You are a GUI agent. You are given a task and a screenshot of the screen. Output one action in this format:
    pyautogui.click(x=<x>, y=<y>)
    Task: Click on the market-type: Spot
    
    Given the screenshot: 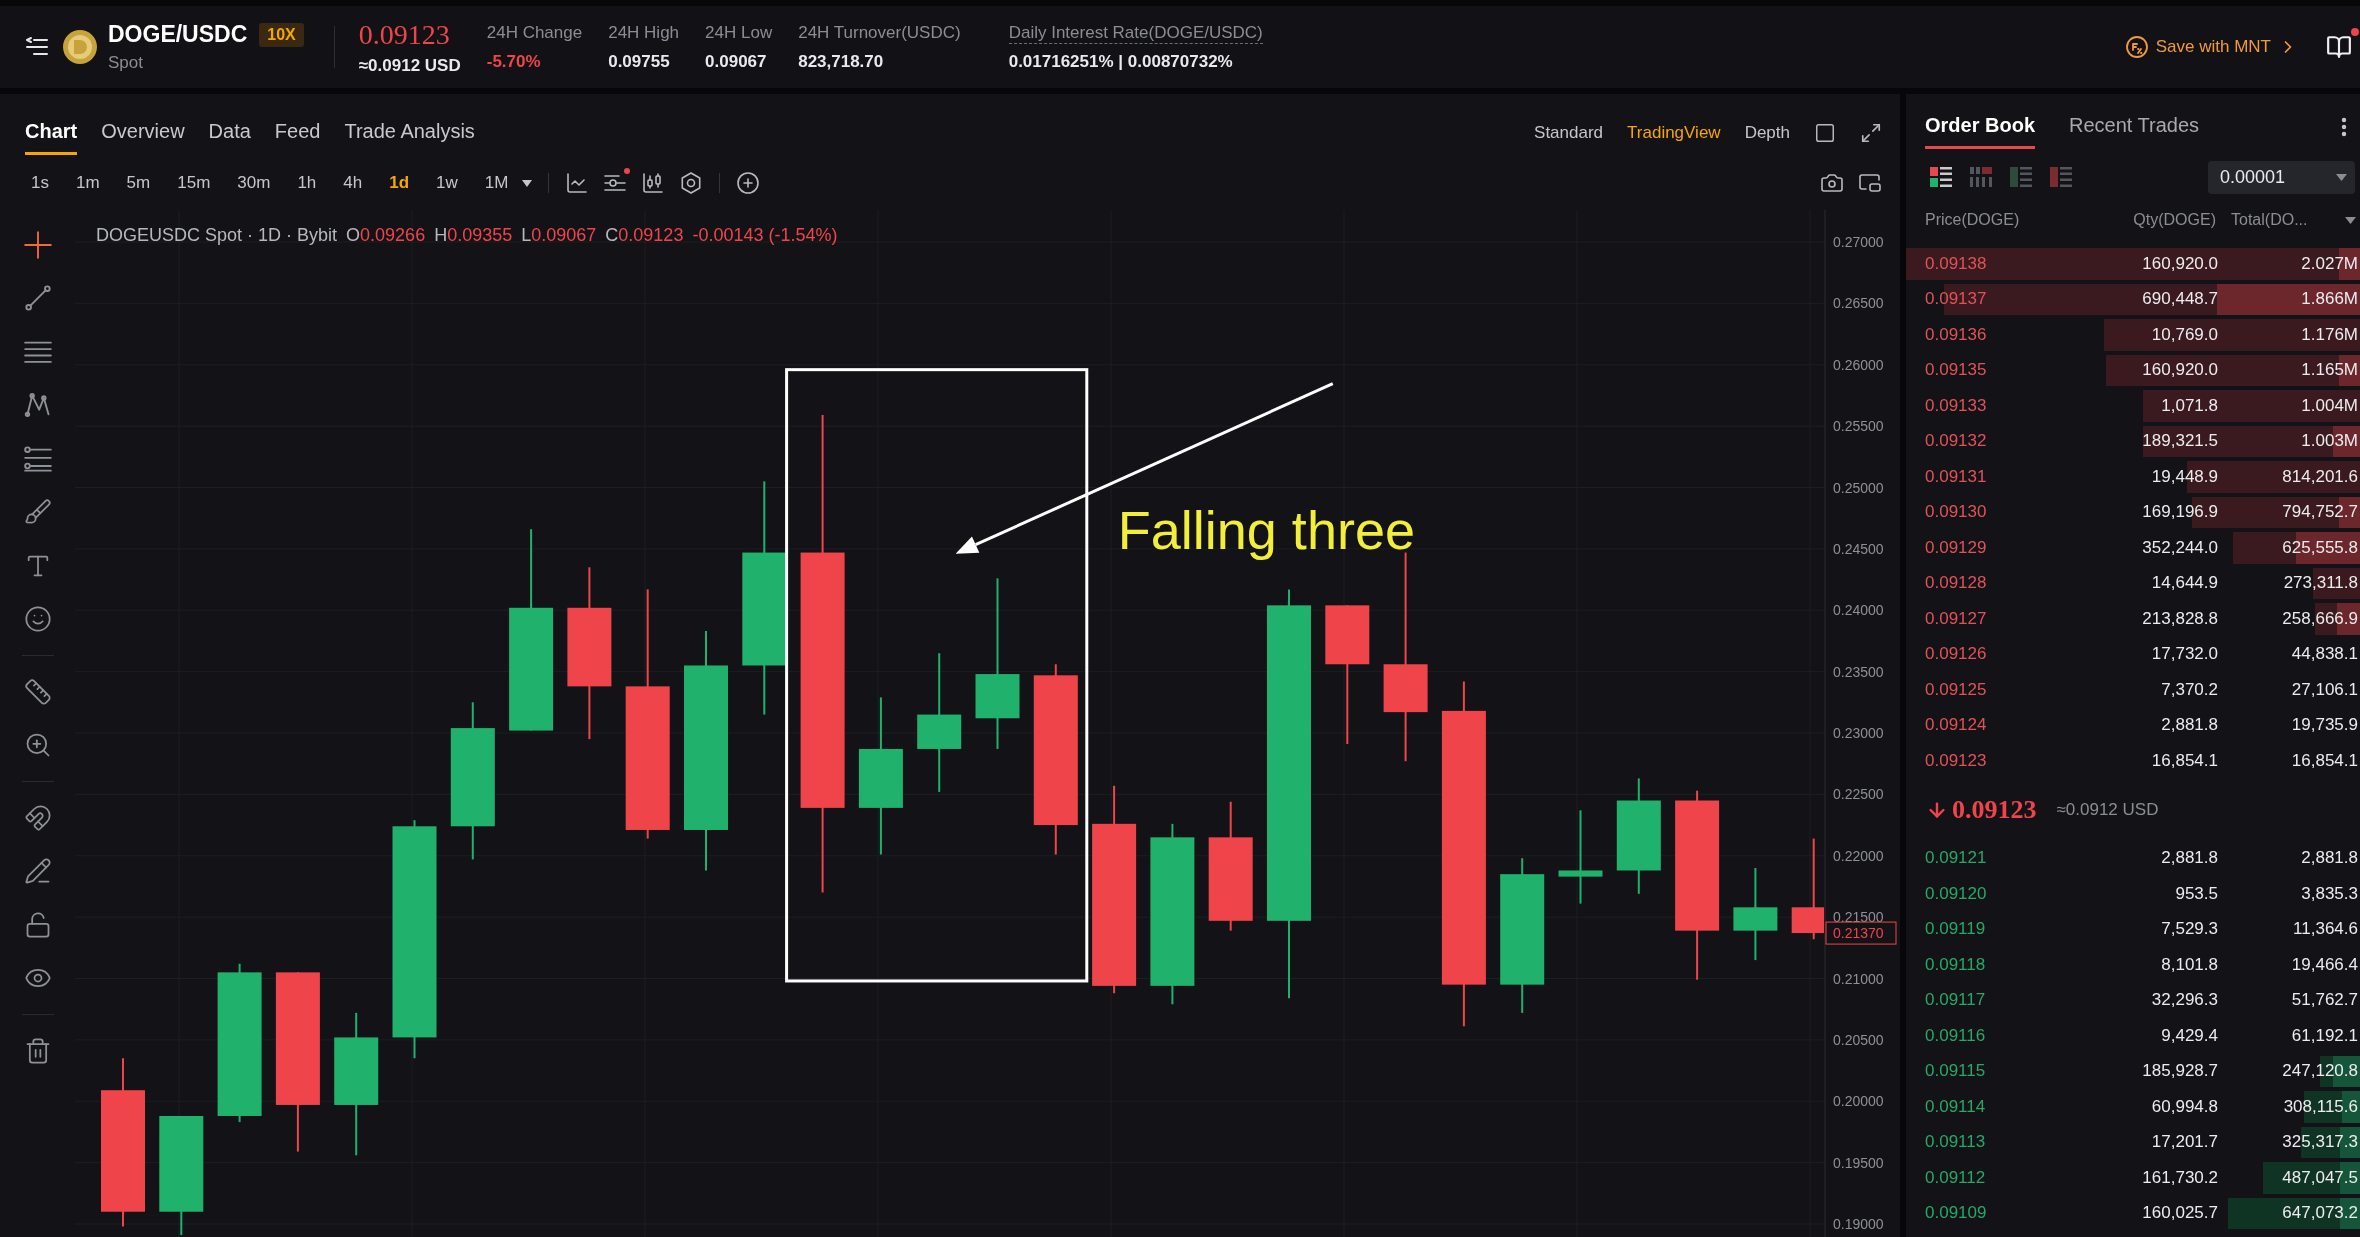 What is the action you would take?
    pyautogui.click(x=126, y=63)
    